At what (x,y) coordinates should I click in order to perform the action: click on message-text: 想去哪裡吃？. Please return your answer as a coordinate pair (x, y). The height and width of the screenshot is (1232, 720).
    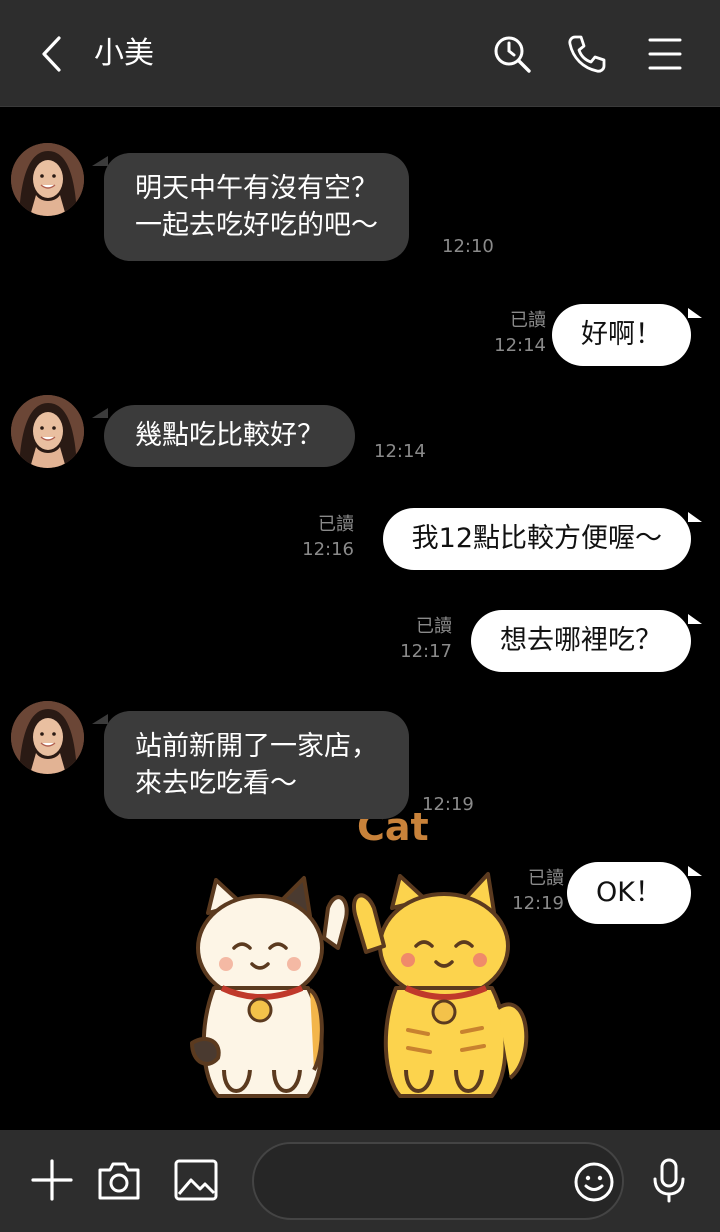
    Looking at the image, I should click on (581, 640).